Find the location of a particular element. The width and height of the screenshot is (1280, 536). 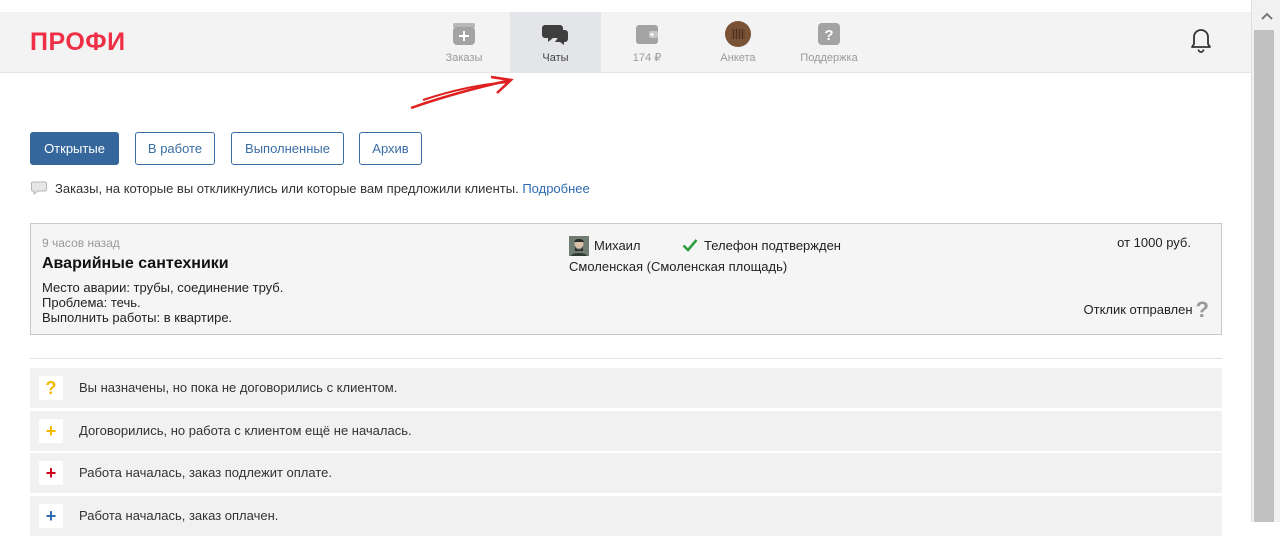

order-desc-line: Выполнить работы: в квартире. is located at coordinates (137, 317).